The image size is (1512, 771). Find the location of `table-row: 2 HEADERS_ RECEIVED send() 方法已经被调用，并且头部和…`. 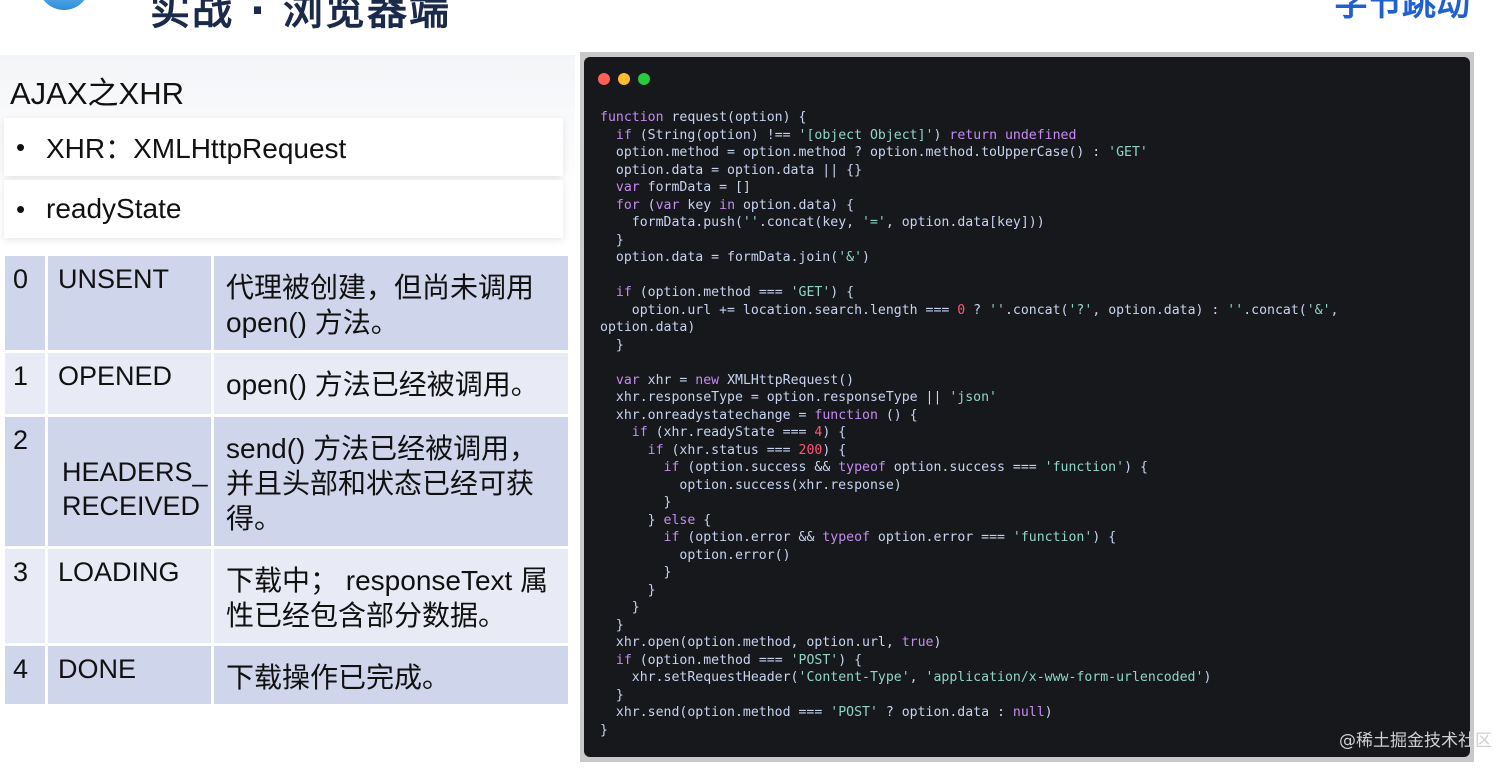

table-row: 2 HEADERS_ RECEIVED send() 方法已经被调用，并且头部和… is located at coordinates (288, 483).